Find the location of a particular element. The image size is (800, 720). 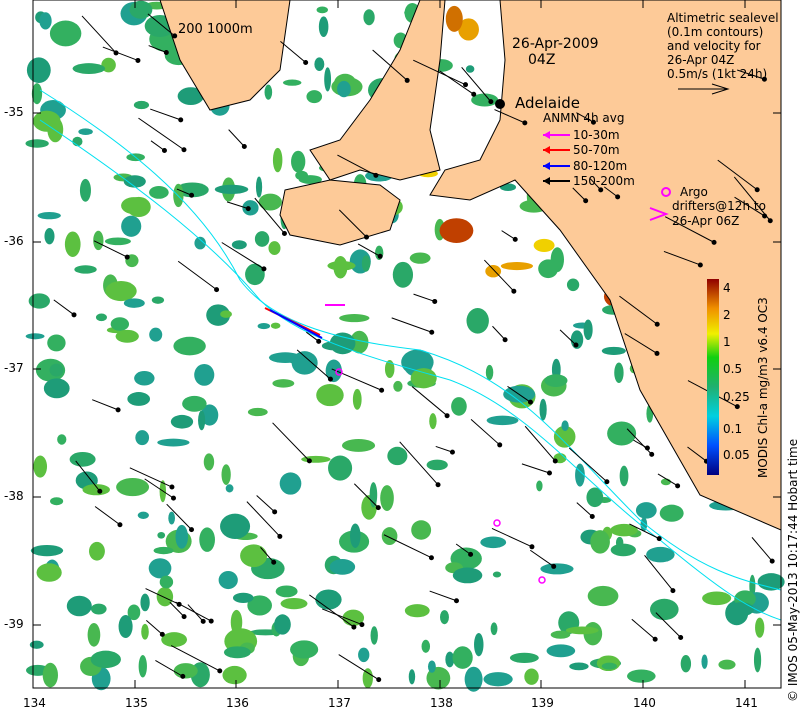

colorbar-tick-label: 0.05 is located at coordinates (736, 455).